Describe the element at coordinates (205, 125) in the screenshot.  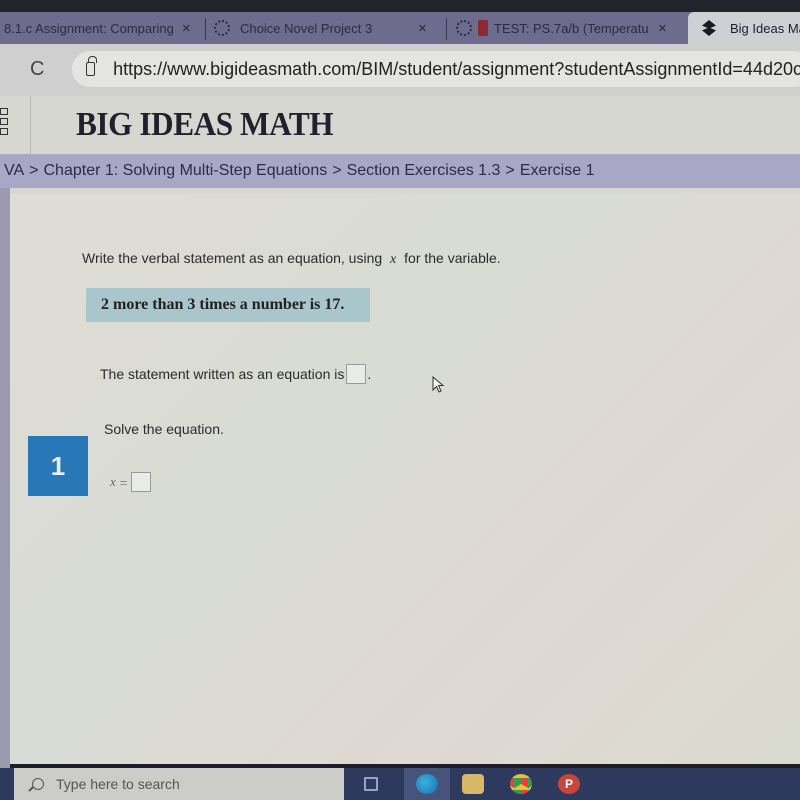
I see `site-logo: BIG IDEAS MATH` at that location.